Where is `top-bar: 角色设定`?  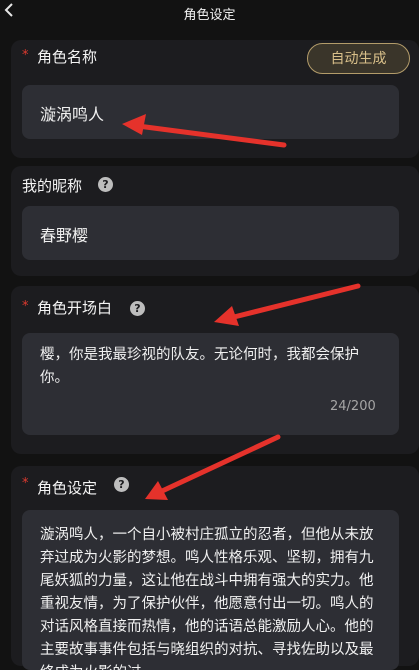 top-bar: 角色设定 is located at coordinates (209, 13).